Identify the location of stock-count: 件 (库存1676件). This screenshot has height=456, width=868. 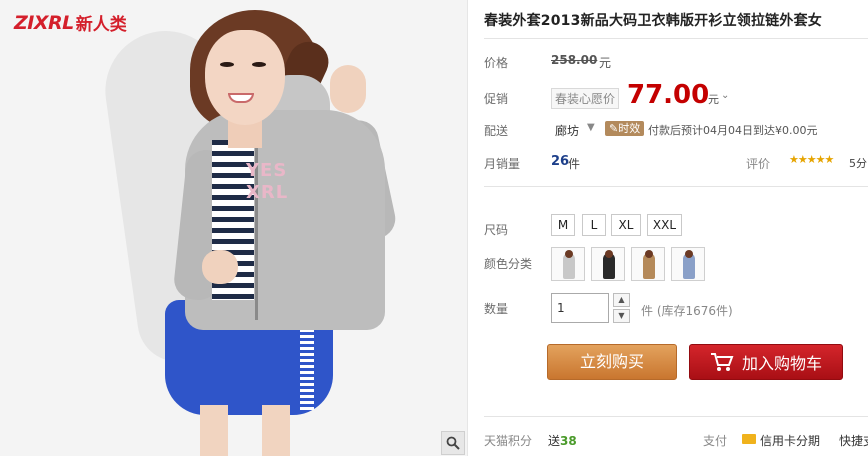
(687, 311).